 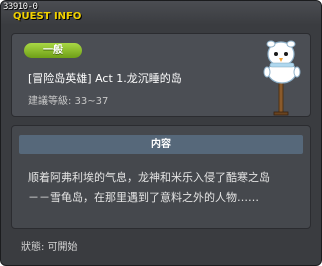 What do you see at coordinates (68, 101) in the screenshot?
I see `level-requirement: 建議等級: 33~37` at bounding box center [68, 101].